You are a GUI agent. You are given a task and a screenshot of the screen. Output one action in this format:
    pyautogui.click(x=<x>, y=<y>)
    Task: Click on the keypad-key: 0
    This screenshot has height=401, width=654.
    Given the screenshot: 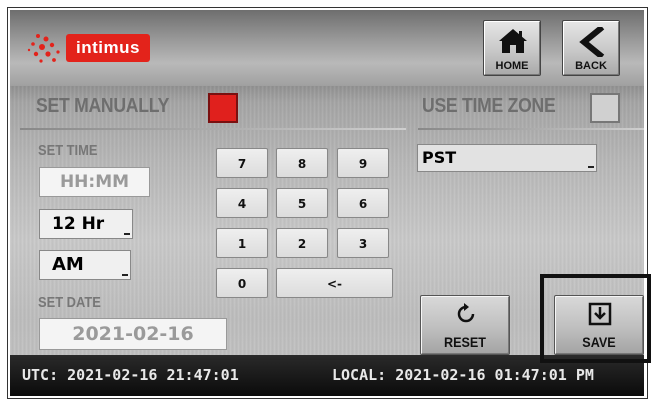 What is the action you would take?
    pyautogui.click(x=242, y=283)
    